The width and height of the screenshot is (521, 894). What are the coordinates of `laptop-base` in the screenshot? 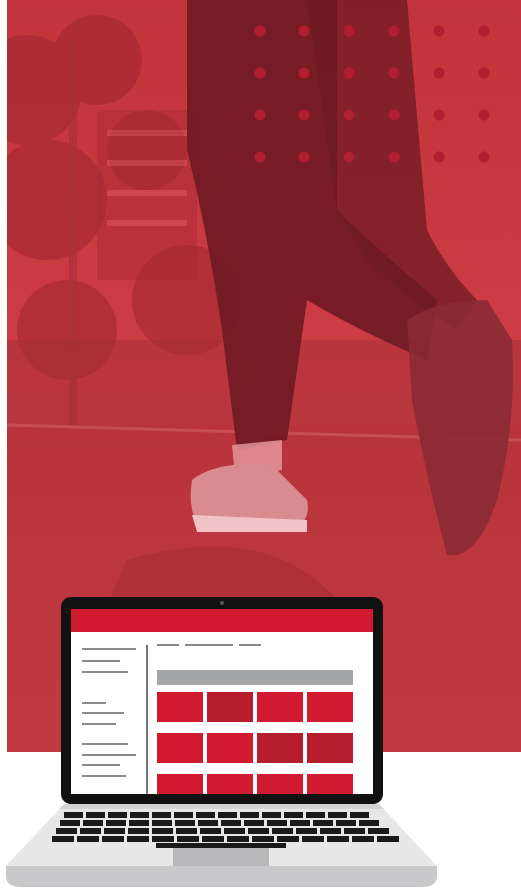 It's located at (221, 845).